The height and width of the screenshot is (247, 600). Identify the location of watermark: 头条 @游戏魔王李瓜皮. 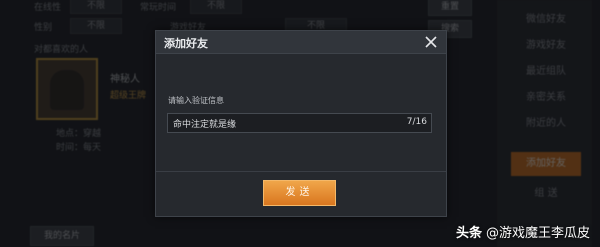
(523, 231).